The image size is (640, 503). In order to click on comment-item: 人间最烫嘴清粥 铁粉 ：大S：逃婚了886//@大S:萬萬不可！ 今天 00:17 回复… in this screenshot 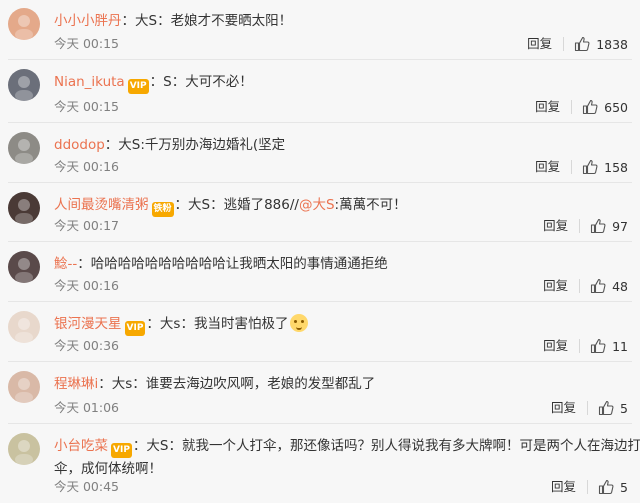, I will do `click(320, 213)`.